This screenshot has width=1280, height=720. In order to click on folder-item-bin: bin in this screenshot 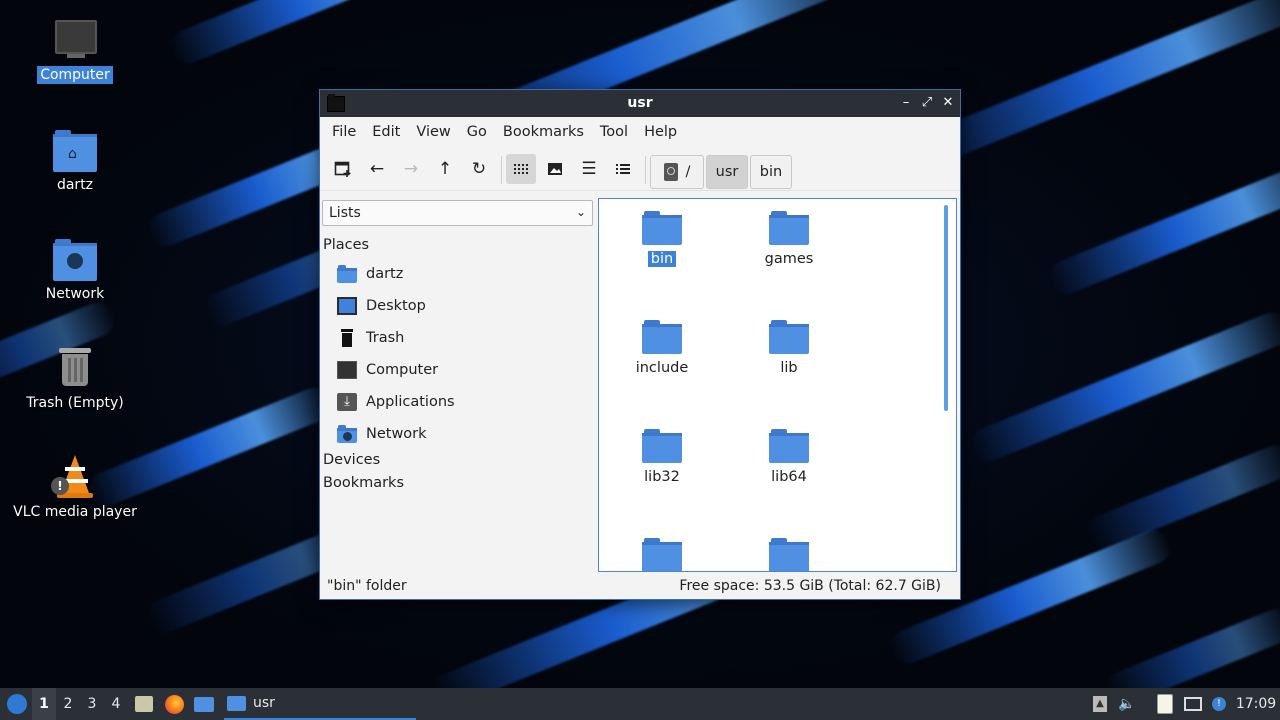, I will do `click(662, 238)`.